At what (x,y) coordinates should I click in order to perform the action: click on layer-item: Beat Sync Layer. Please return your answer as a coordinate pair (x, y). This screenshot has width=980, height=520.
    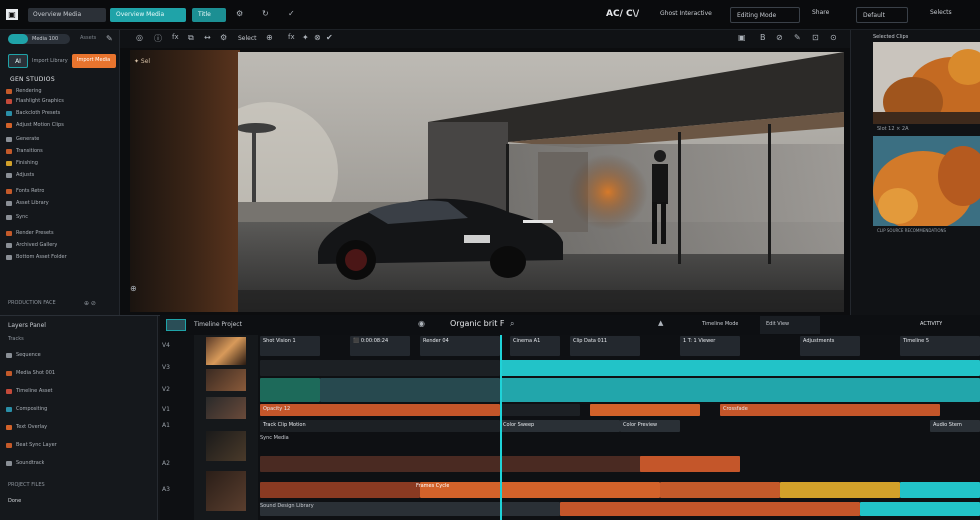
    Looking at the image, I should click on (60, 445).